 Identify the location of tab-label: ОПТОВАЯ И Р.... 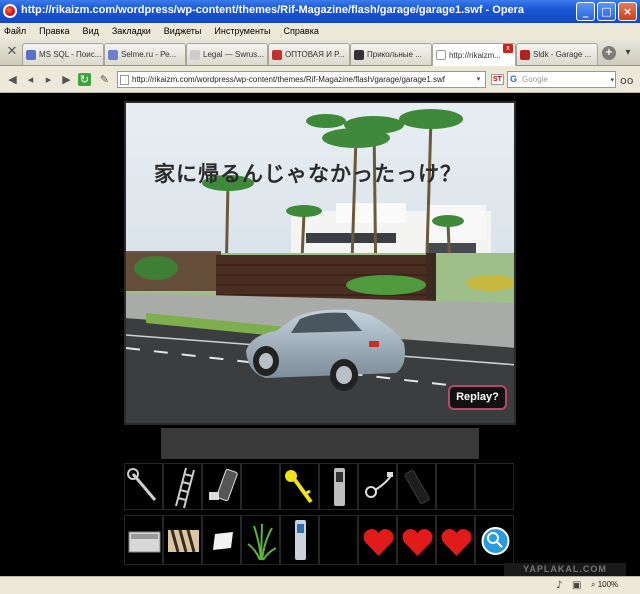
(315, 54).